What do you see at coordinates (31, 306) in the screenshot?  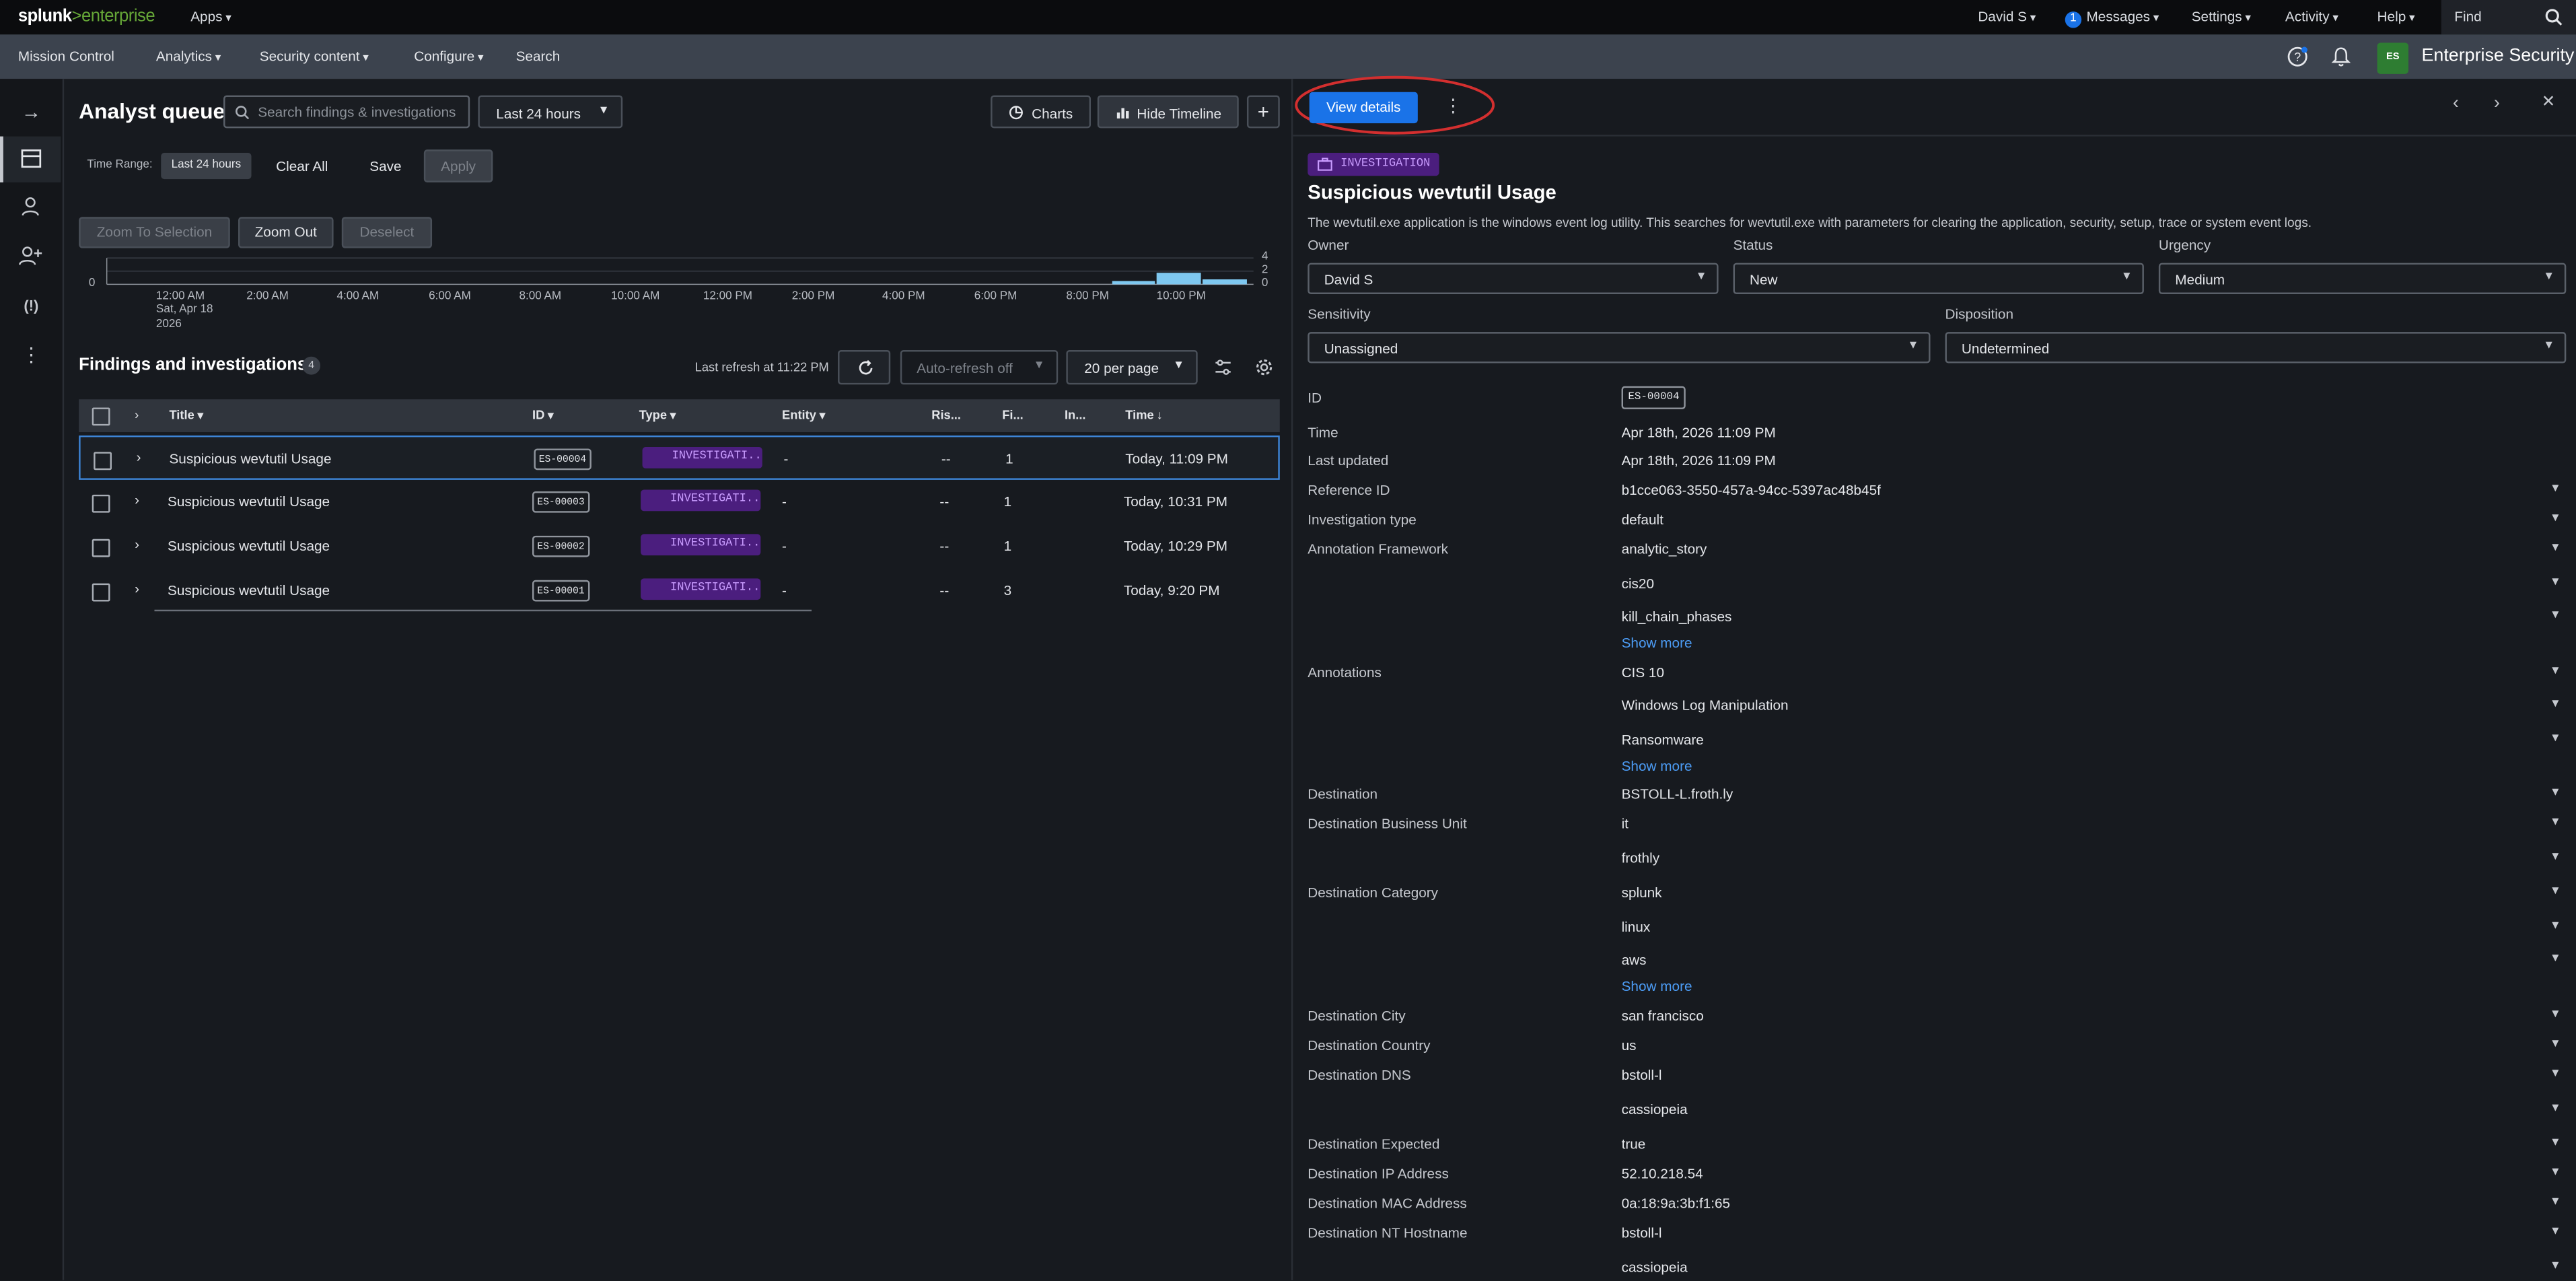 I see `alert-icon: (!)` at bounding box center [31, 306].